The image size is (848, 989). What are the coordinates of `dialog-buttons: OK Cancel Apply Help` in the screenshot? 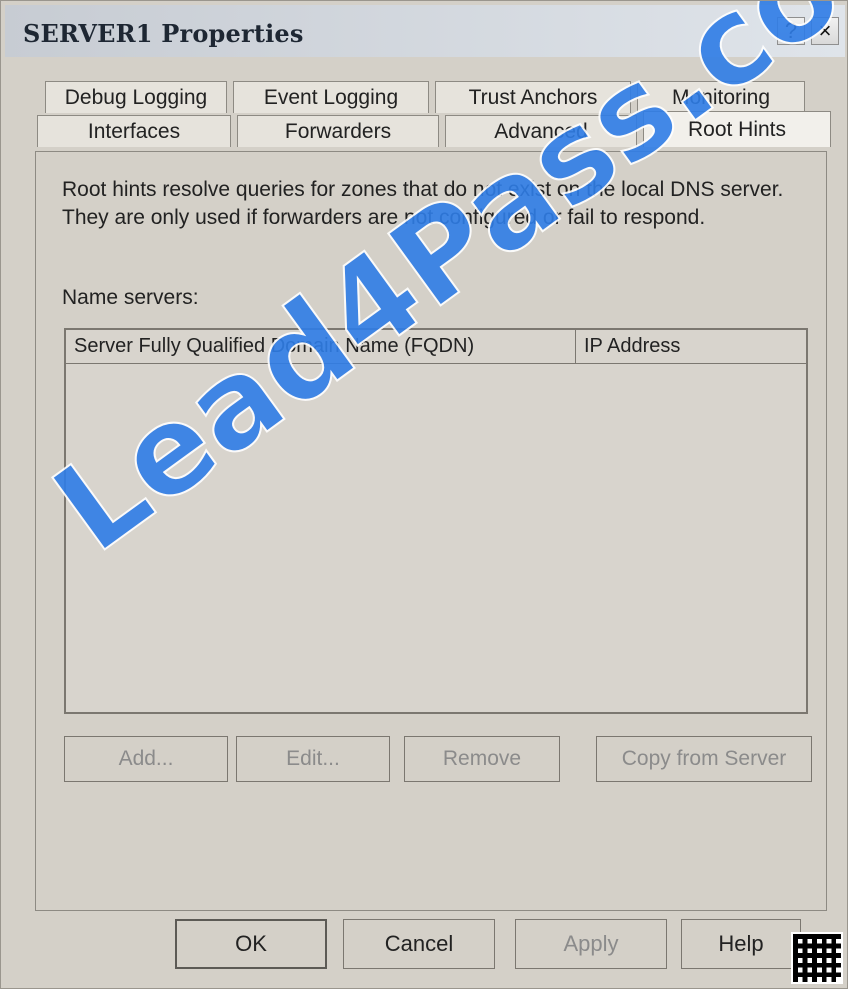 It's located at (424, 946).